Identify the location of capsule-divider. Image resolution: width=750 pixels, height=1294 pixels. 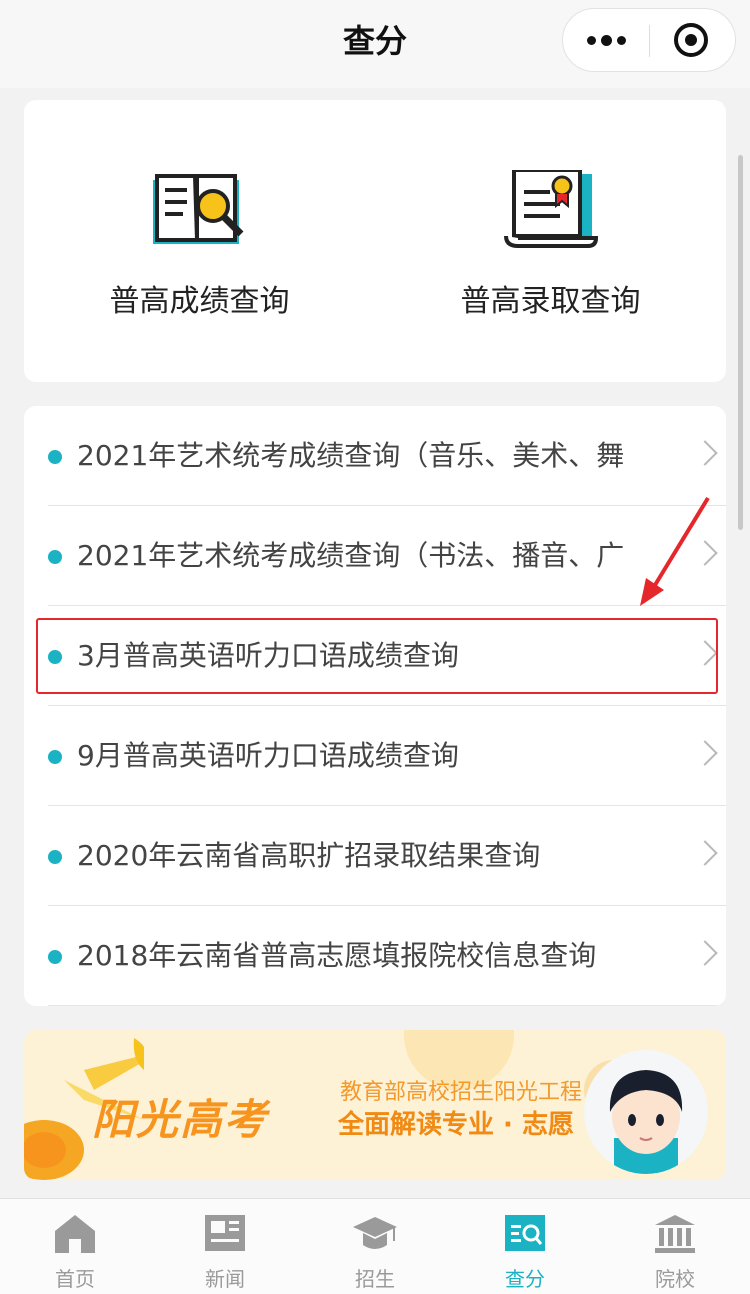
(649, 41).